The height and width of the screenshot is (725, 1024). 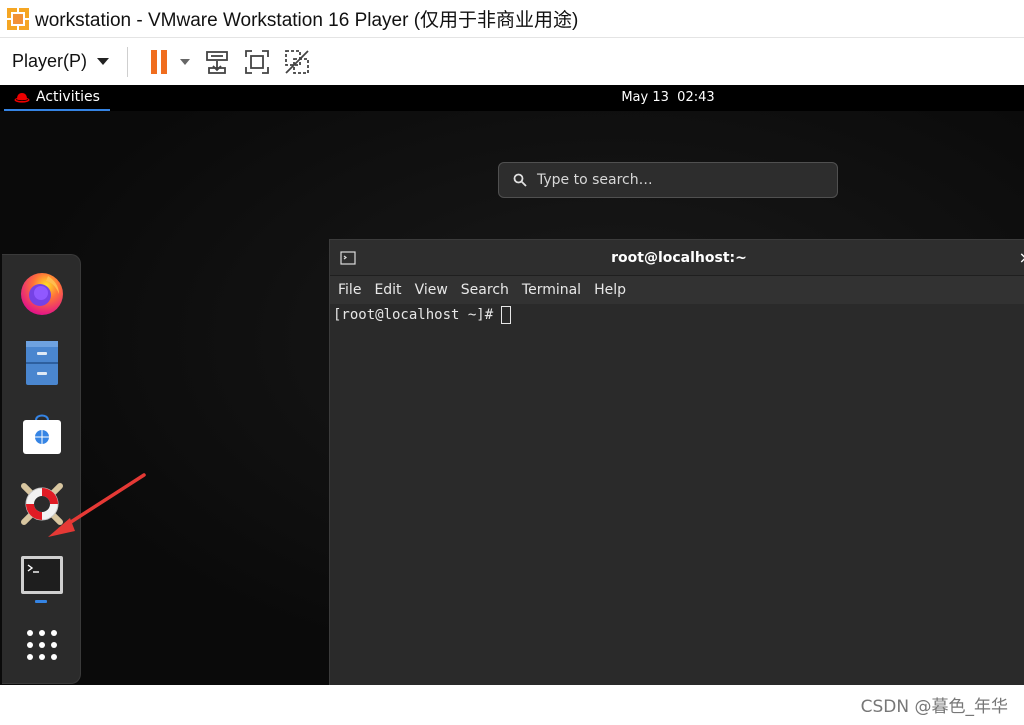 I want to click on dash-item-software, so click(x=42, y=434).